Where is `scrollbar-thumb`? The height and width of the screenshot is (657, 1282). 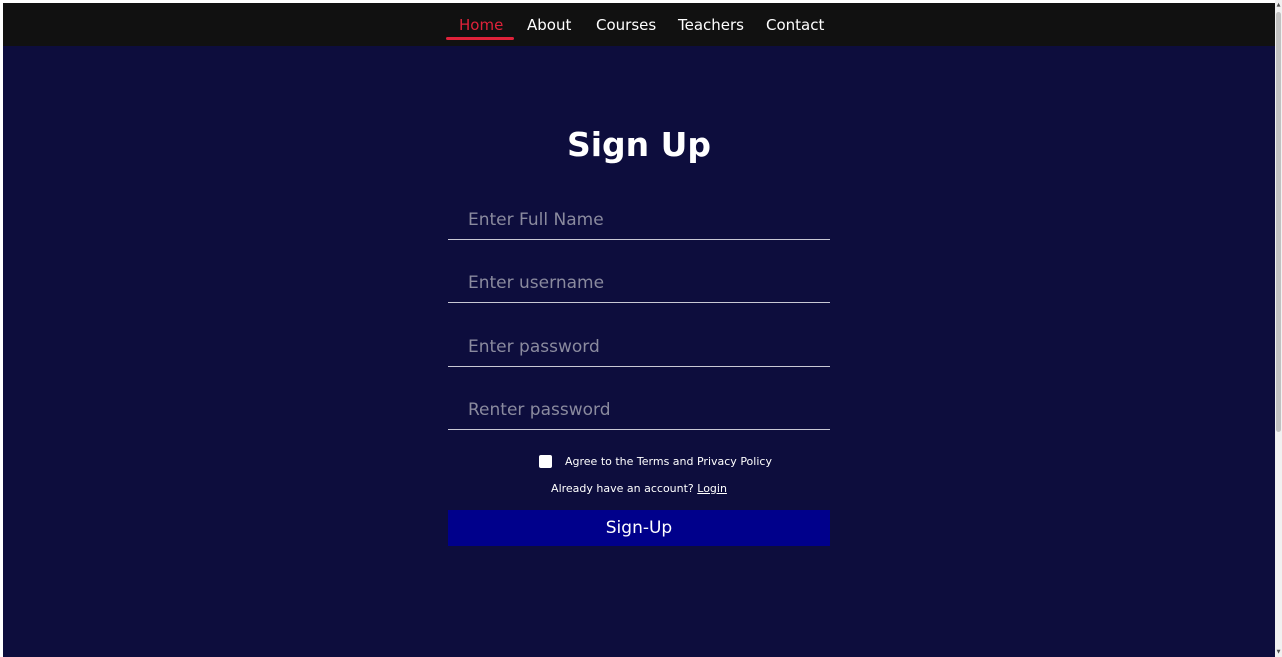
scrollbar-thumb is located at coordinates (1278, 222).